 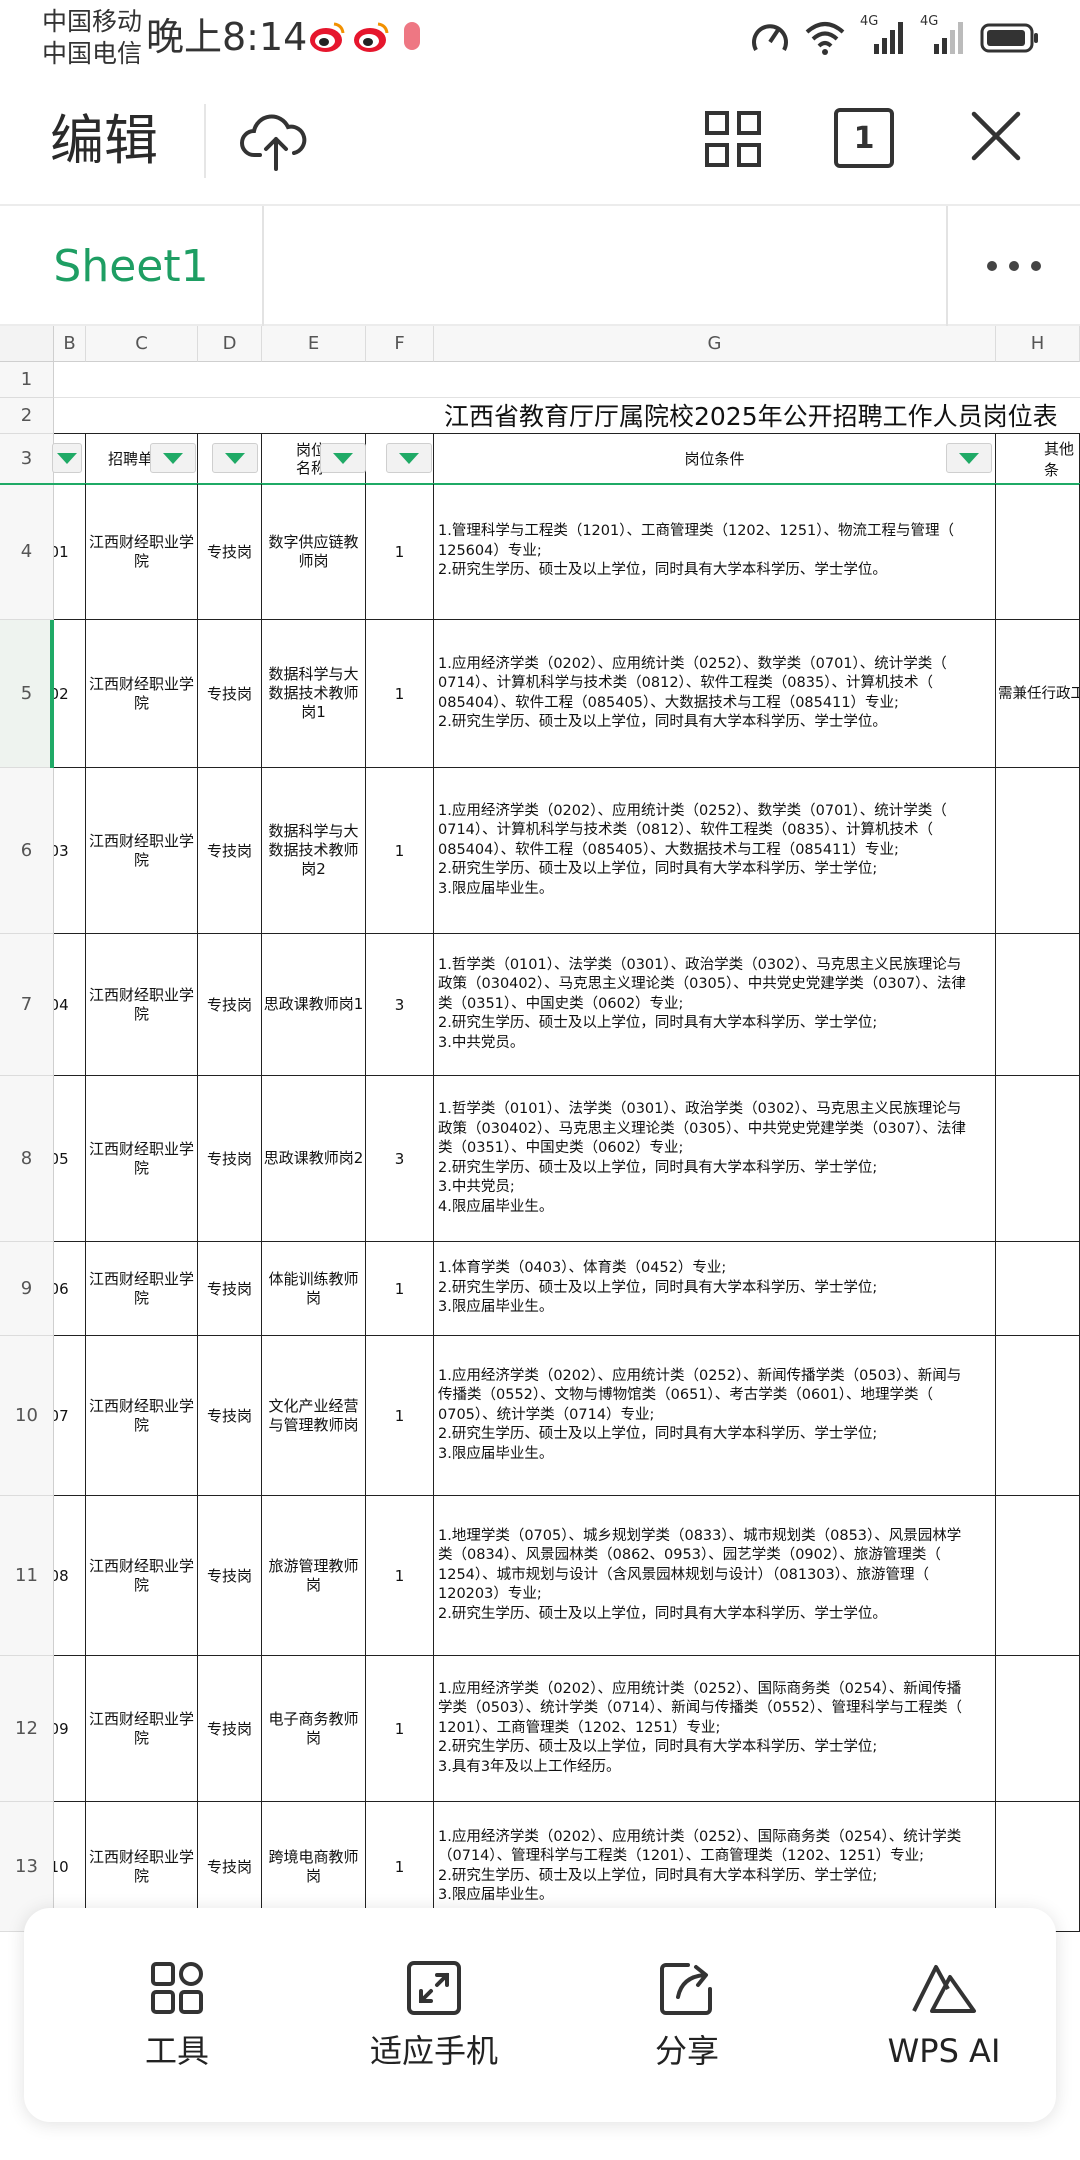 I want to click on row-1-blank, so click(x=567, y=380).